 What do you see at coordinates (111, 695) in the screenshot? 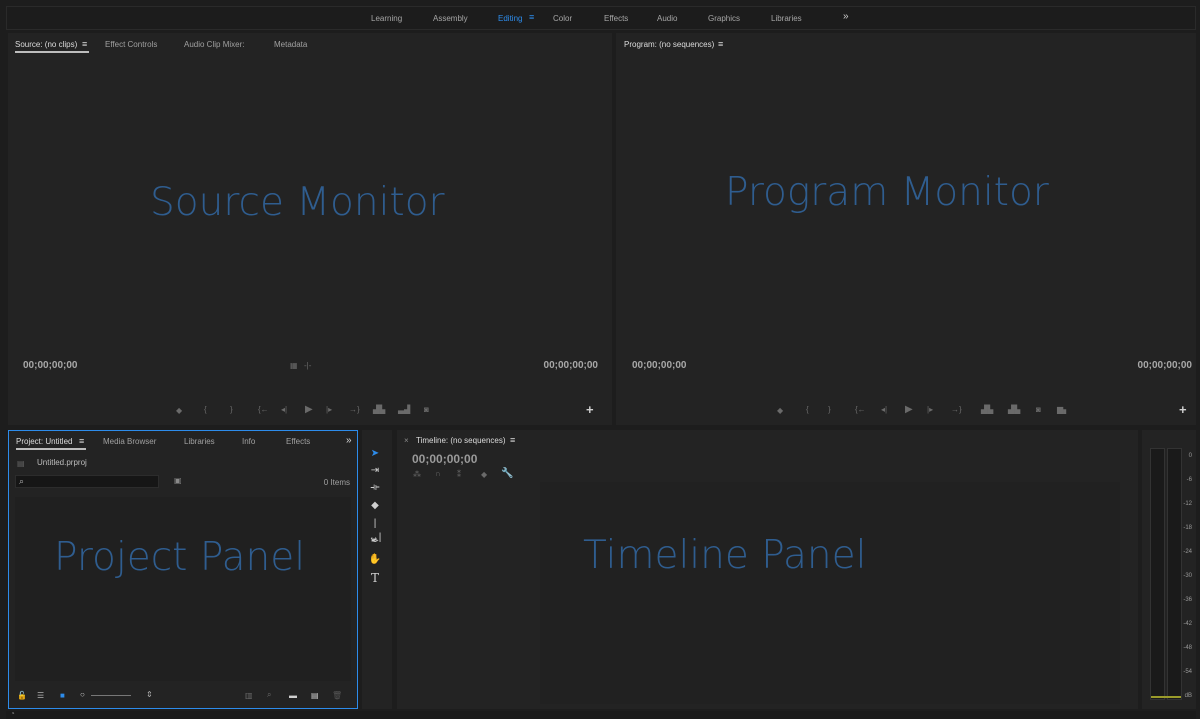
I see `zoom-slider-track` at bounding box center [111, 695].